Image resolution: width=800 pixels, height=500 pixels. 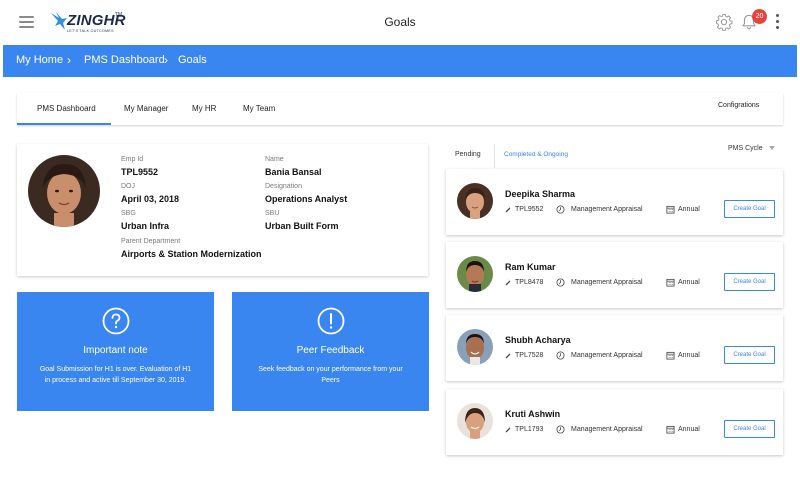 What do you see at coordinates (140, 172) in the screenshot?
I see `emp-id-value: TPL9552` at bounding box center [140, 172].